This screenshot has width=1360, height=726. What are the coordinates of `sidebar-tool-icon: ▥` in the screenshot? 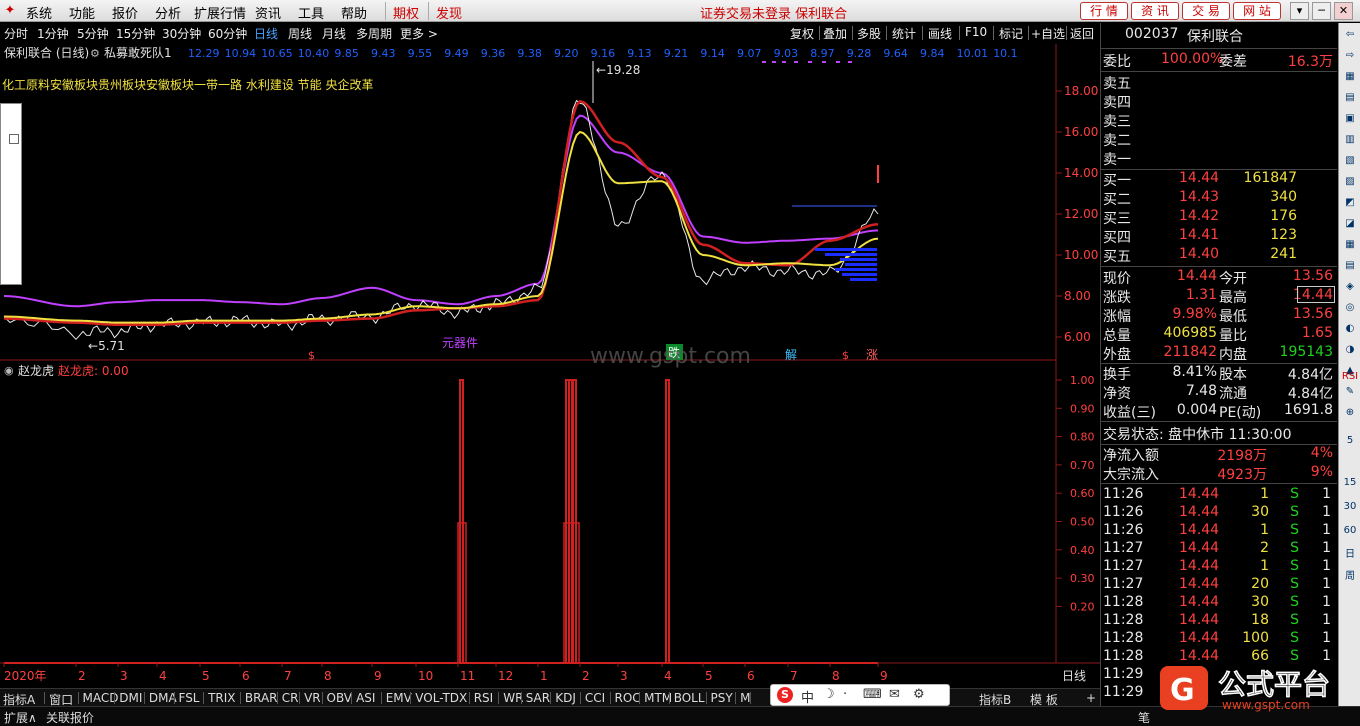 It's located at (1350, 140).